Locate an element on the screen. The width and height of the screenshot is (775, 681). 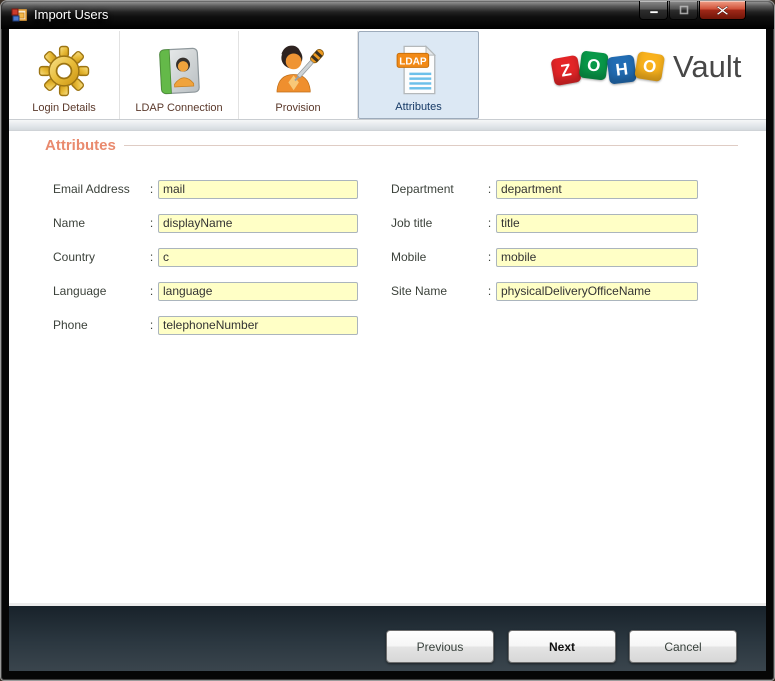
site-name-label: Site Name is located at coordinates (419, 291).